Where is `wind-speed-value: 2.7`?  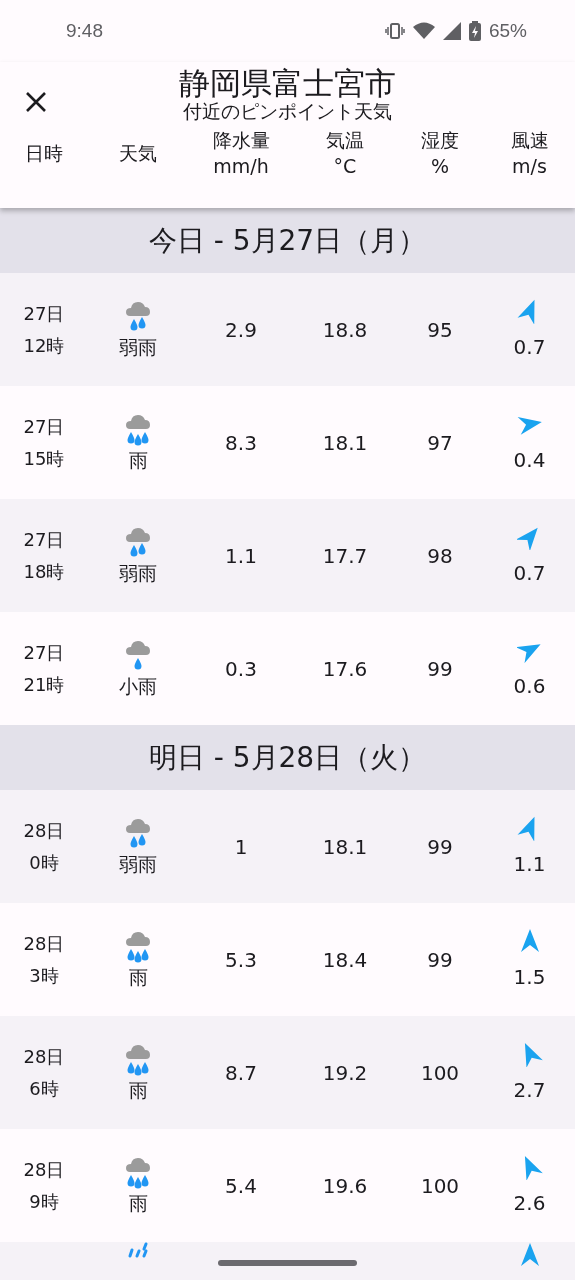 wind-speed-value: 2.7 is located at coordinates (529, 1090).